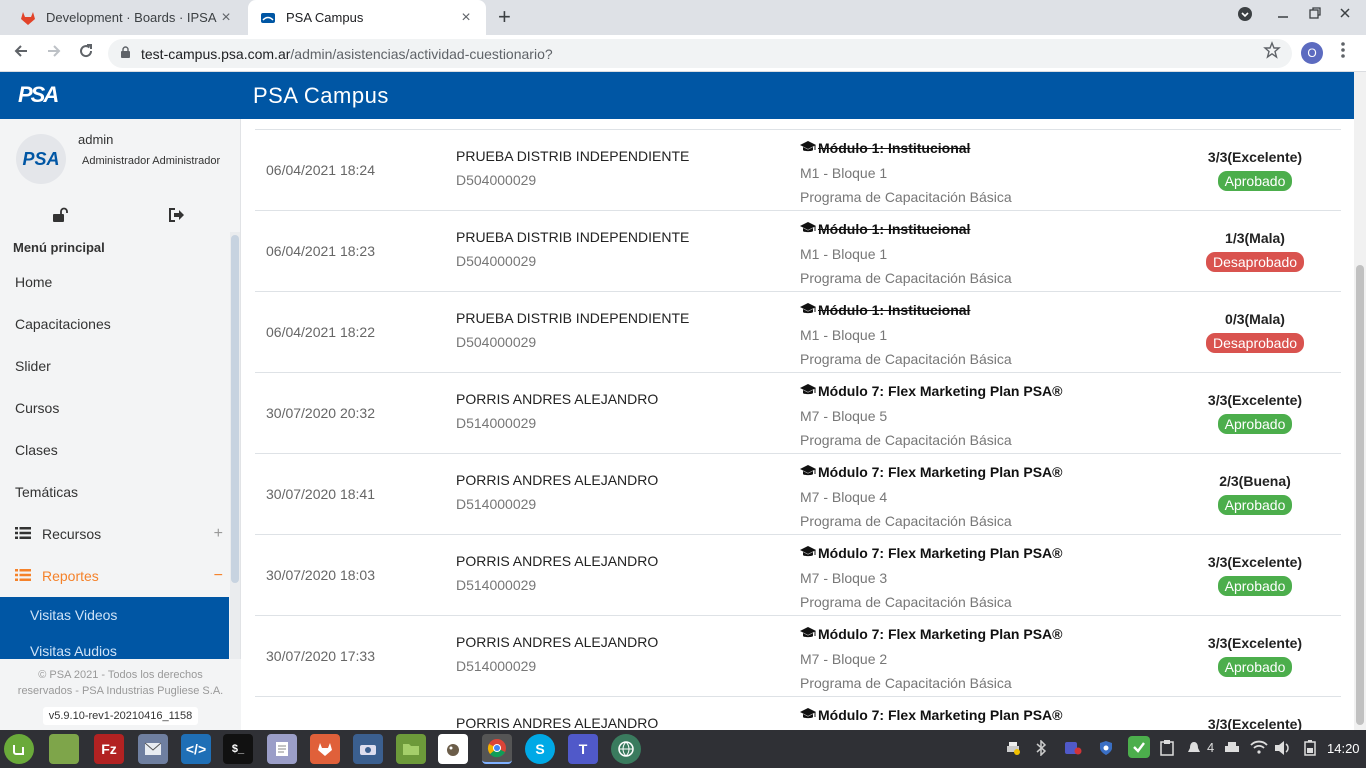 The width and height of the screenshot is (1366, 768). I want to click on shield-icon, so click(1106, 749).